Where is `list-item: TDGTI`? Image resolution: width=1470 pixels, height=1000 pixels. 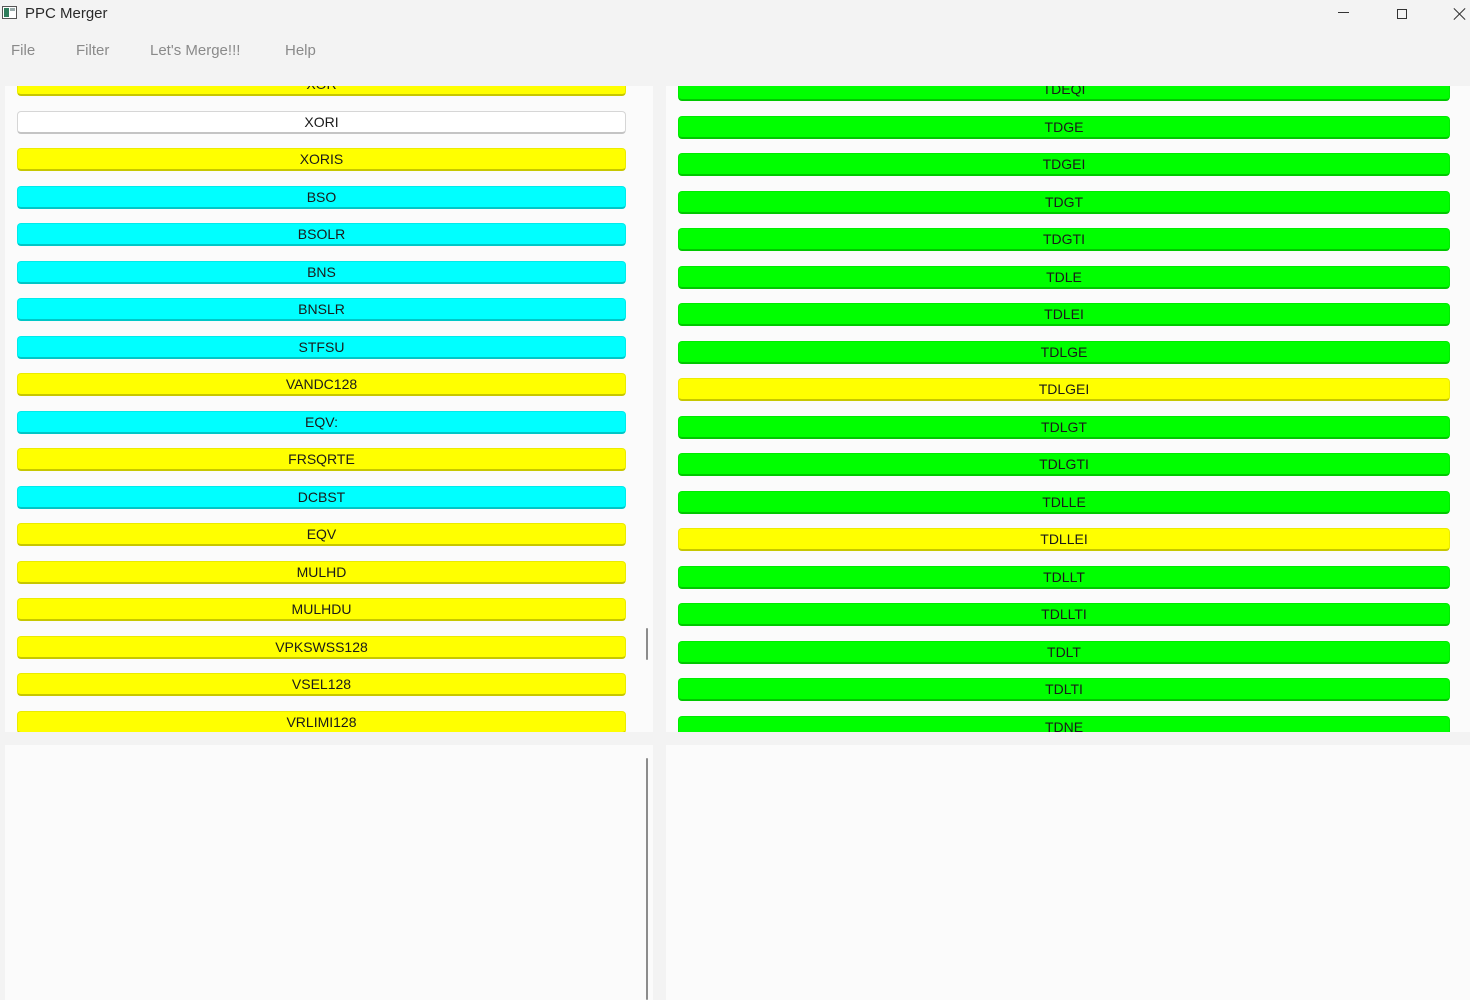 list-item: TDGTI is located at coordinates (1064, 239).